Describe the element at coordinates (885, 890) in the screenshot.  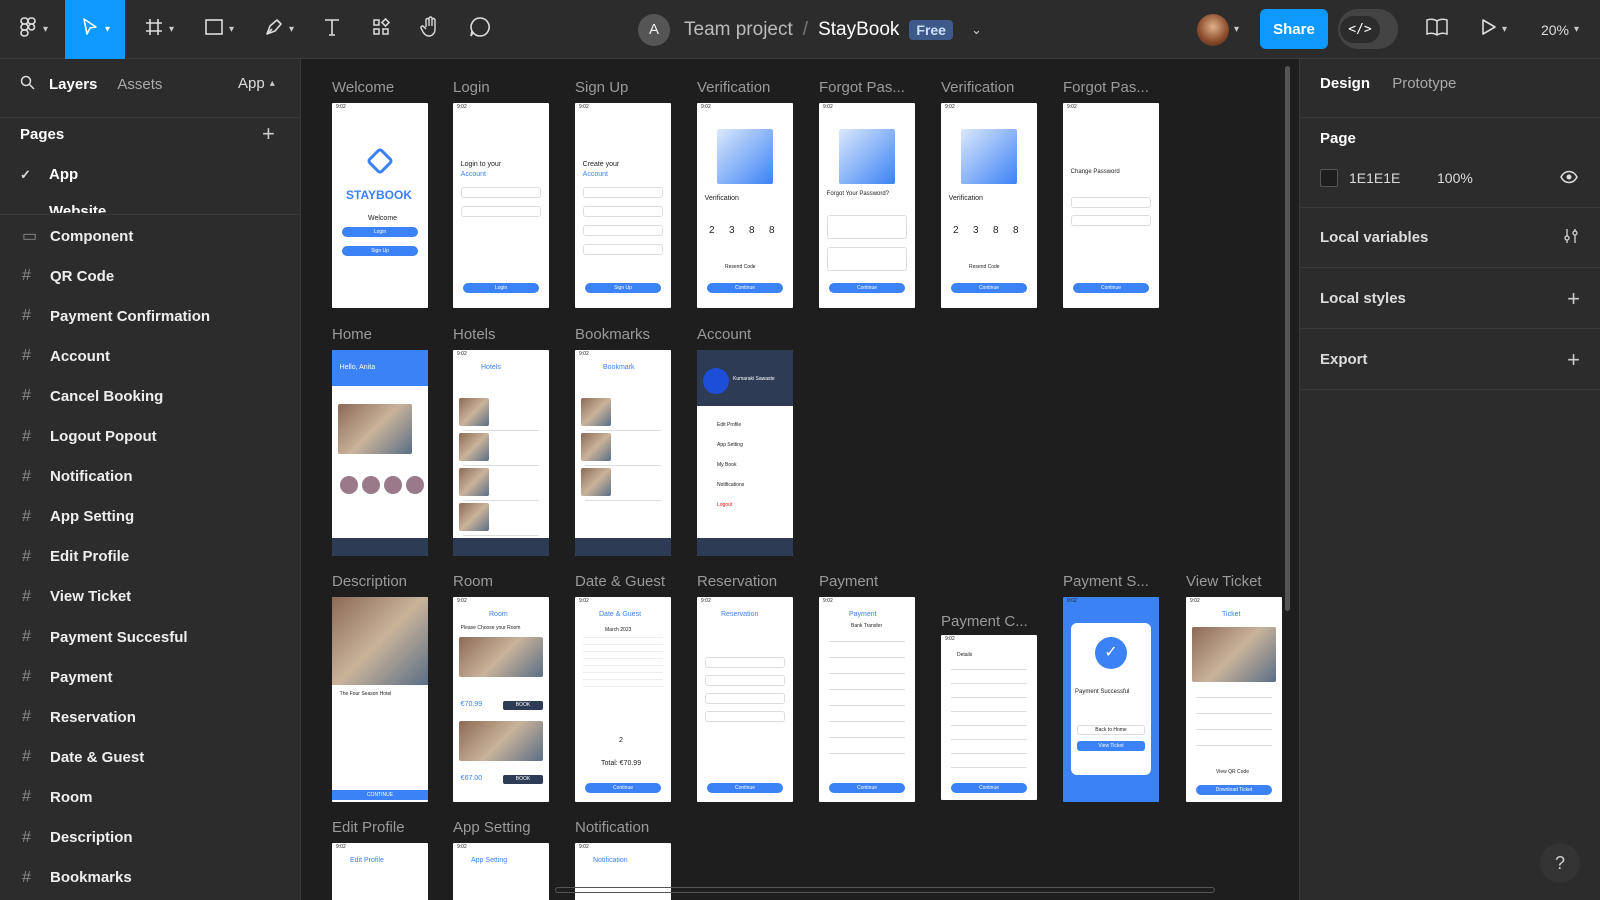
I see `horizontal-scrollbar` at that location.